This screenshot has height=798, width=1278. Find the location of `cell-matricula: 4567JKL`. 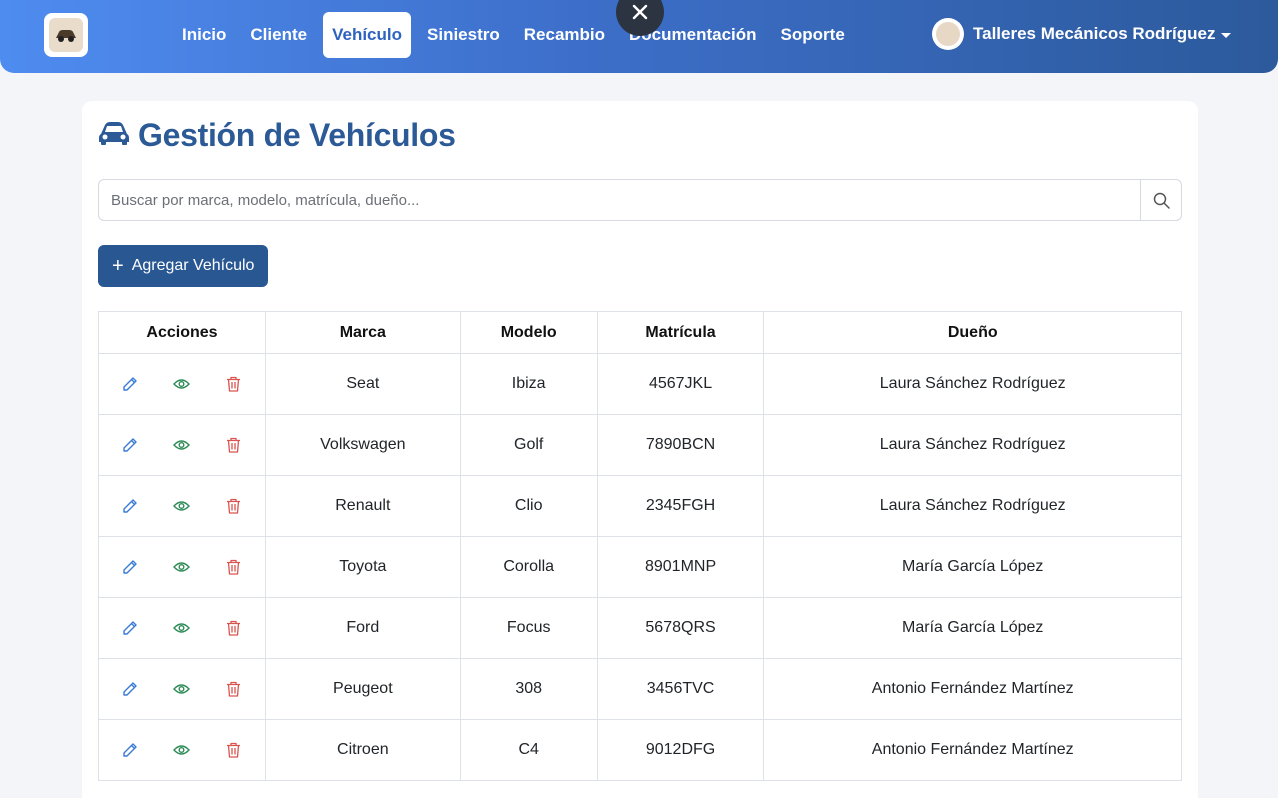

cell-matricula: 4567JKL is located at coordinates (680, 384).